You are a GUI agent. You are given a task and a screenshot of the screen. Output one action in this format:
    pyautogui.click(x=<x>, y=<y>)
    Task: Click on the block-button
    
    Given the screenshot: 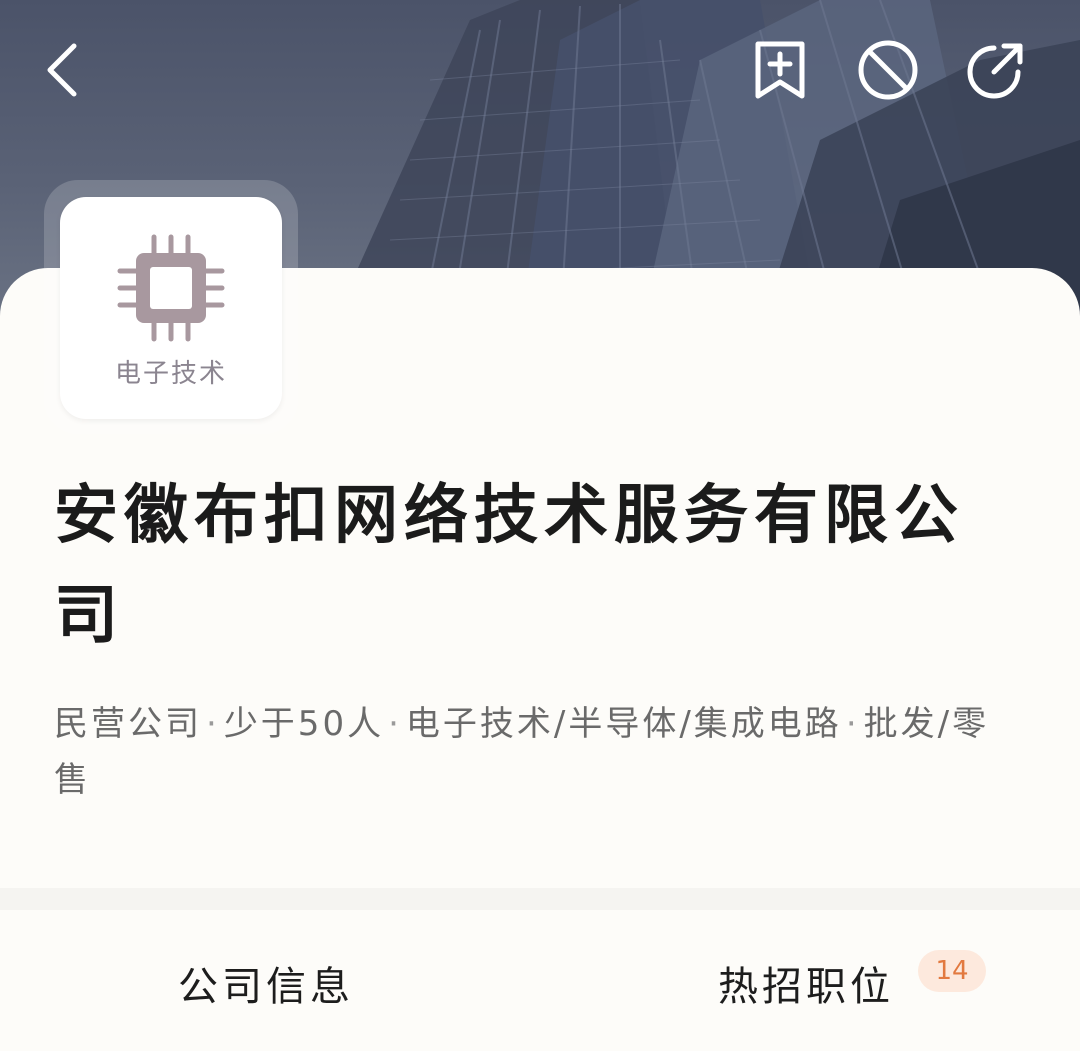 What is the action you would take?
    pyautogui.click(x=888, y=70)
    